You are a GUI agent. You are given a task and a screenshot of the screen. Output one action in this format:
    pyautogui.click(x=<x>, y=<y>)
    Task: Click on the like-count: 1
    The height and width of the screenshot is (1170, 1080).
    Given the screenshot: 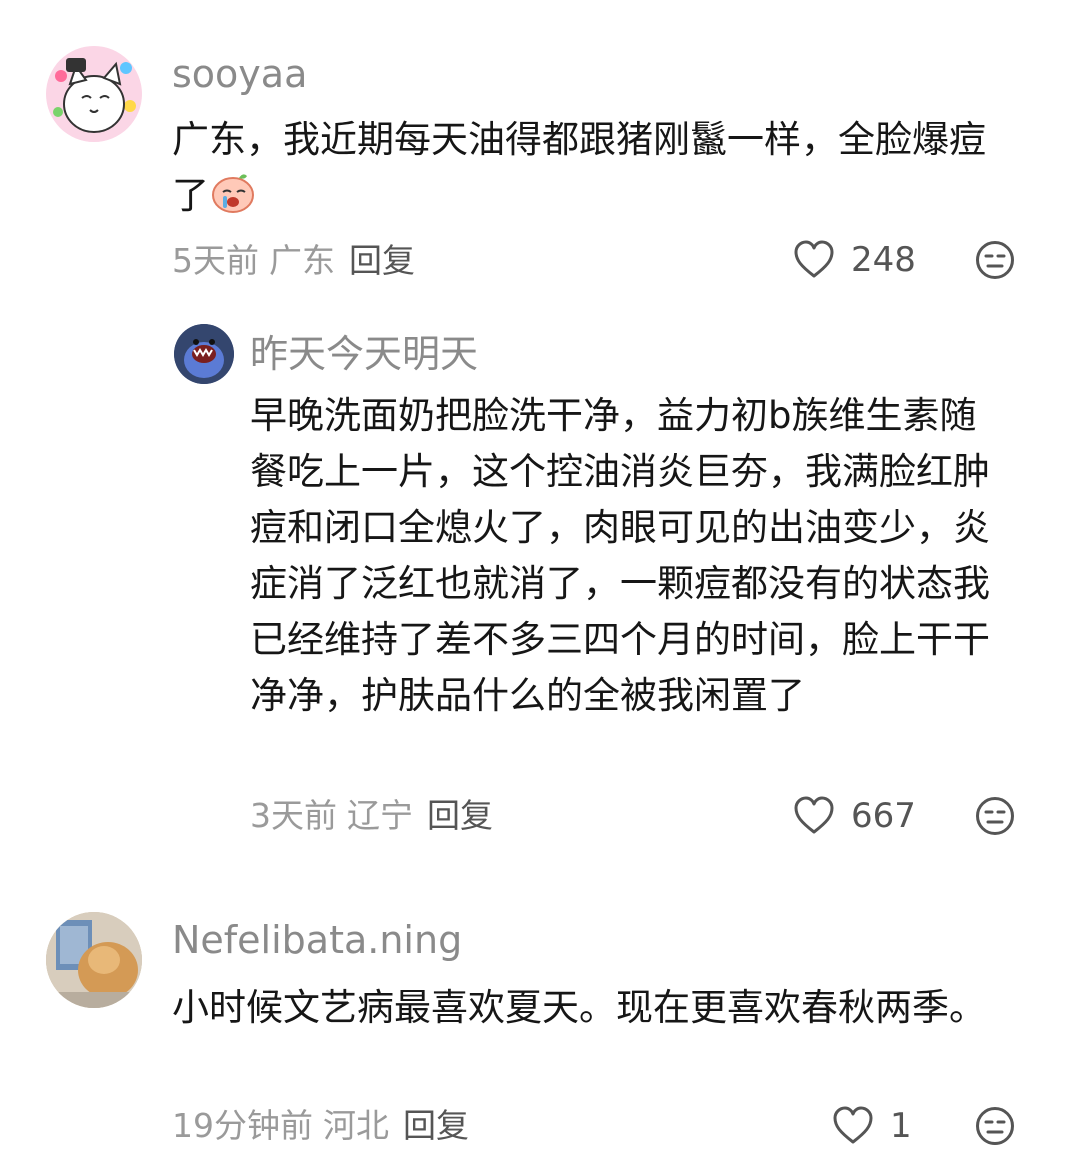 What is the action you would take?
    pyautogui.click(x=901, y=1126)
    